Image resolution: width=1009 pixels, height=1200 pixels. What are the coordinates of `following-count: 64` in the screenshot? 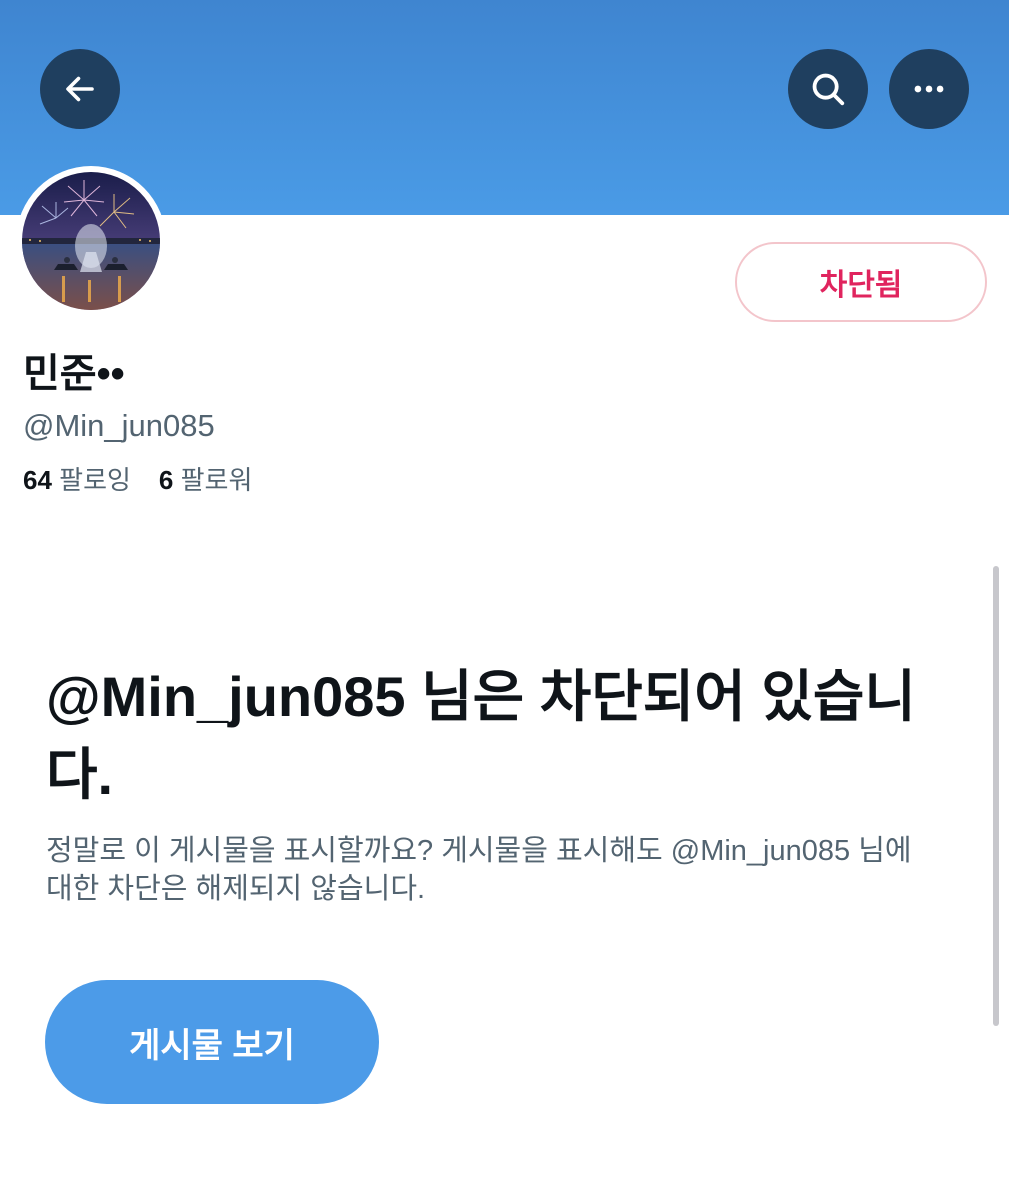 It's located at (37, 480).